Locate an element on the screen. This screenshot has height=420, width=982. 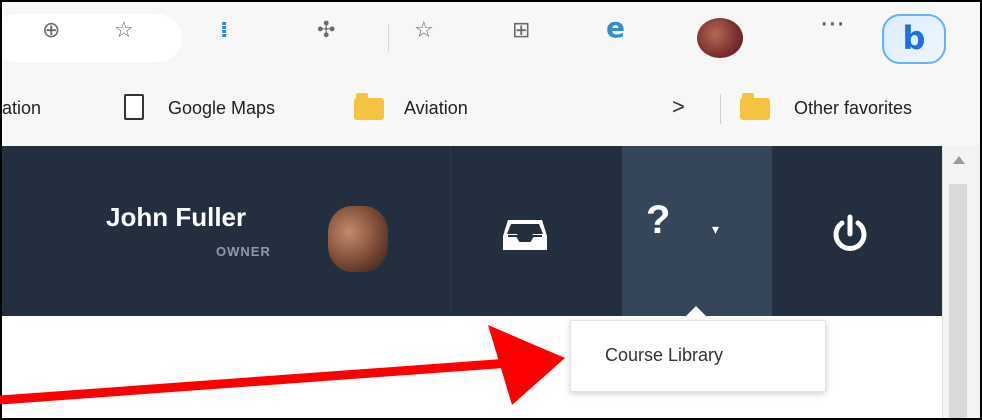
document-icon is located at coordinates (134, 107).